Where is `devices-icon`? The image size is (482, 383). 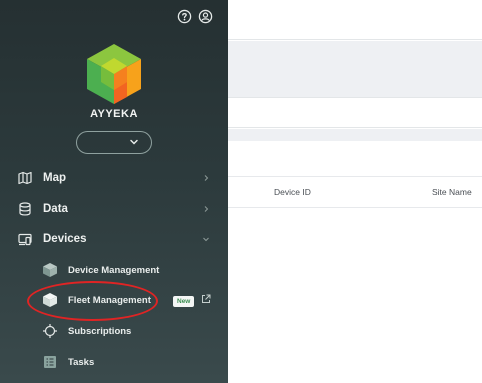
devices-icon is located at coordinates (25, 239).